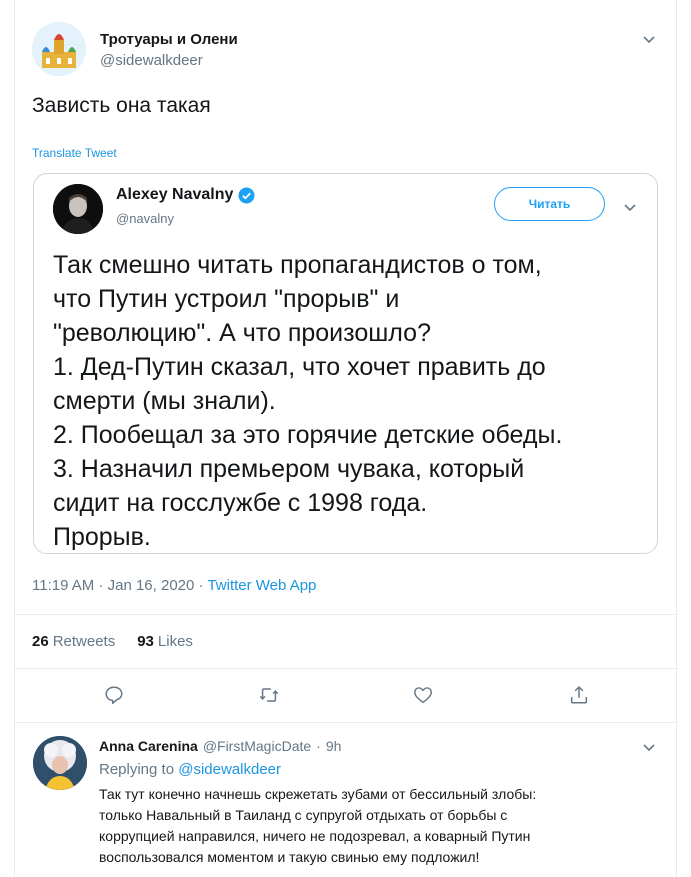 The image size is (691, 877). Describe the element at coordinates (169, 39) in the screenshot. I see `author-name: Тротуары и Олени` at that location.